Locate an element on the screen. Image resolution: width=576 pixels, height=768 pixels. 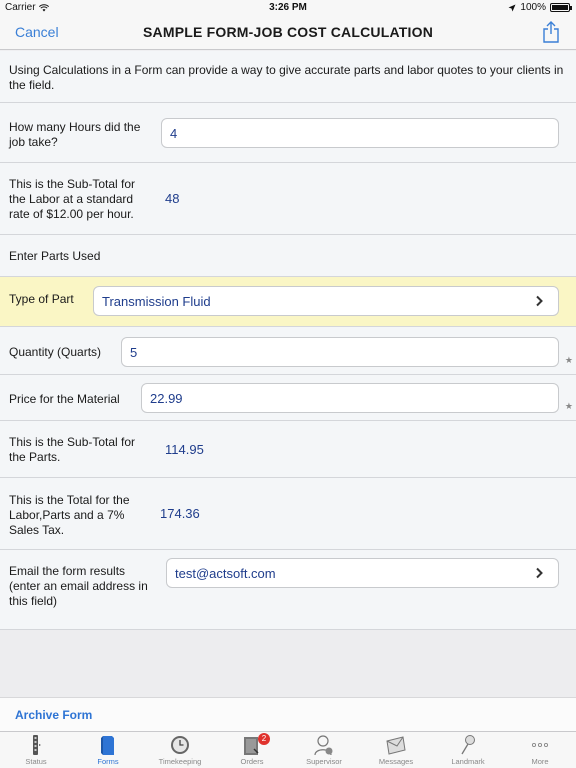
share-icon is located at coordinates (551, 32).